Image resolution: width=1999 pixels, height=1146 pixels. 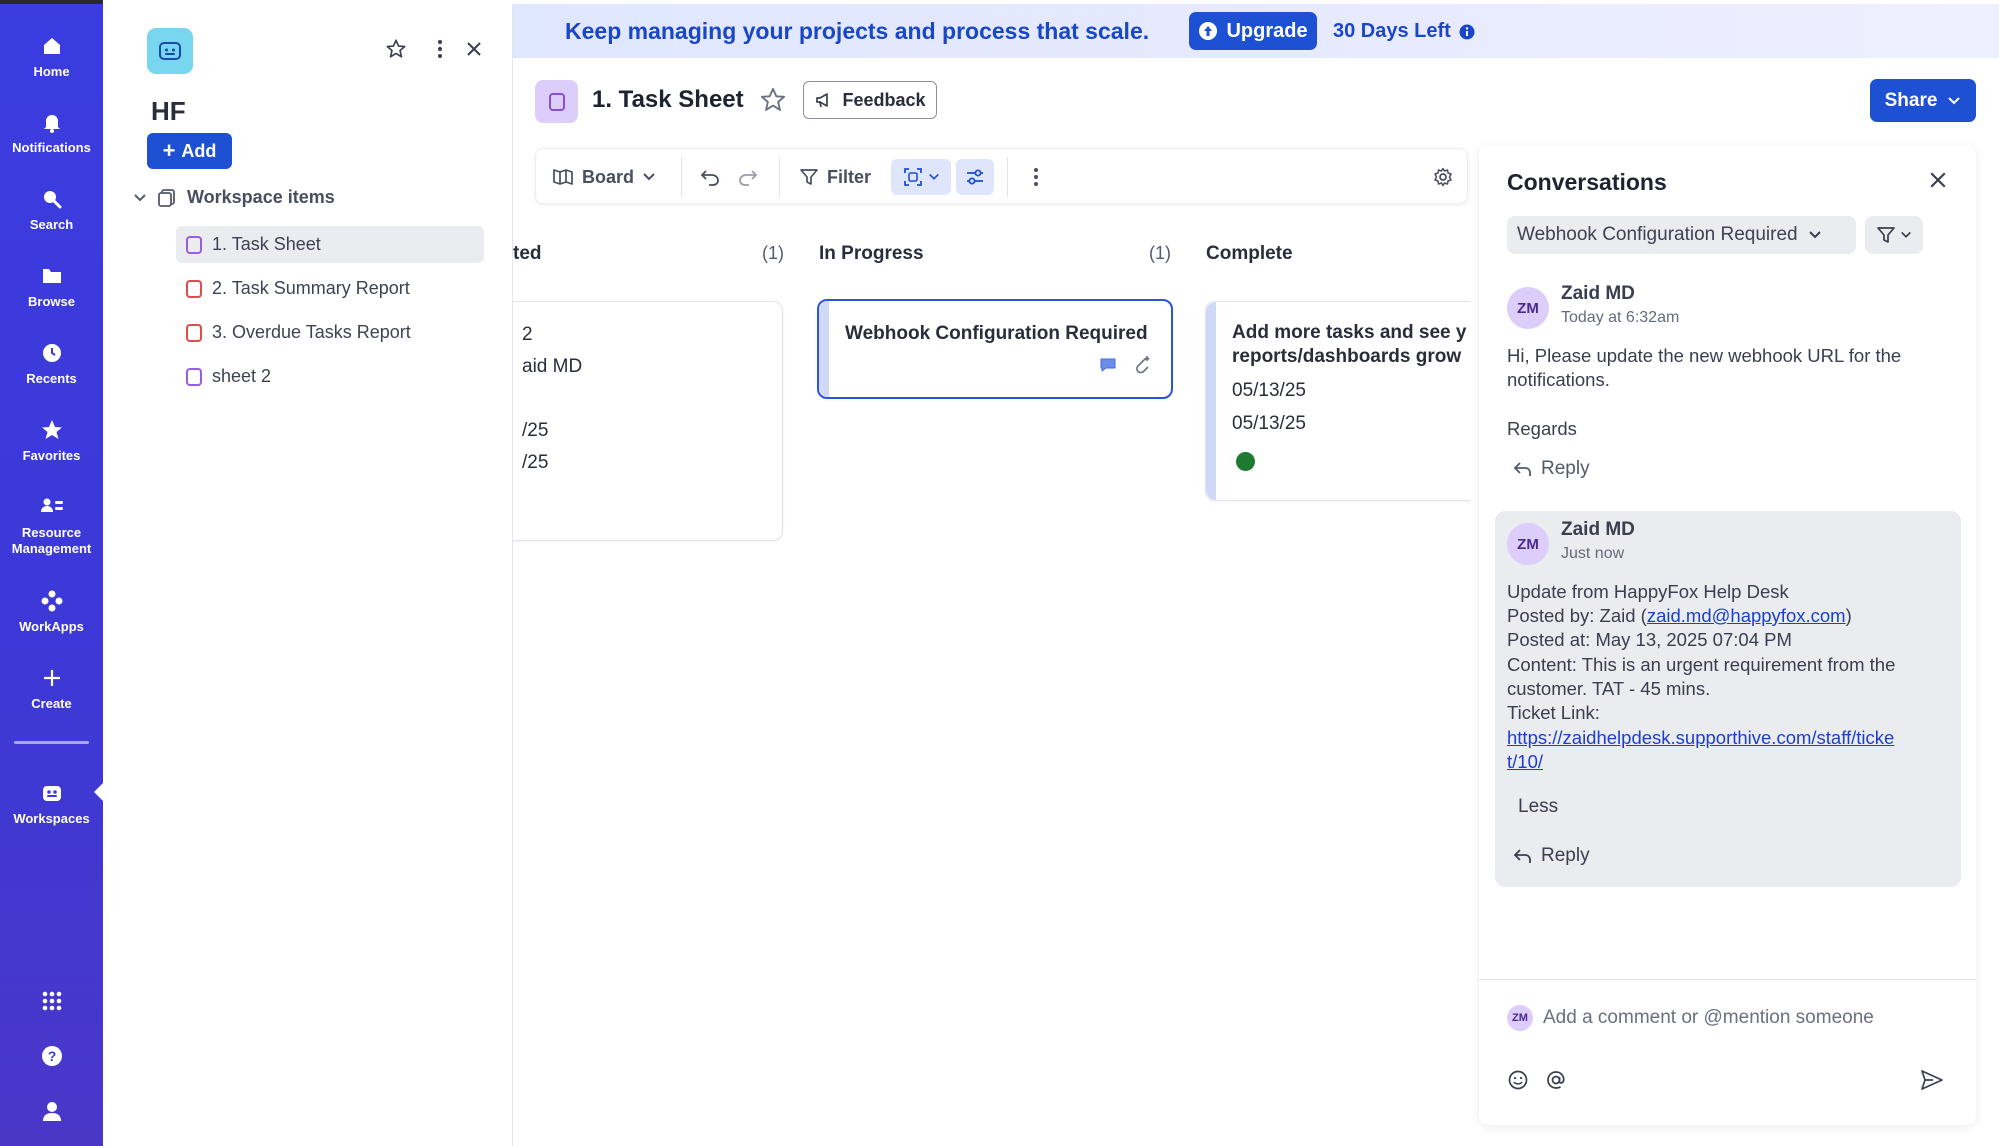 I want to click on card-layout-button, so click(x=921, y=177).